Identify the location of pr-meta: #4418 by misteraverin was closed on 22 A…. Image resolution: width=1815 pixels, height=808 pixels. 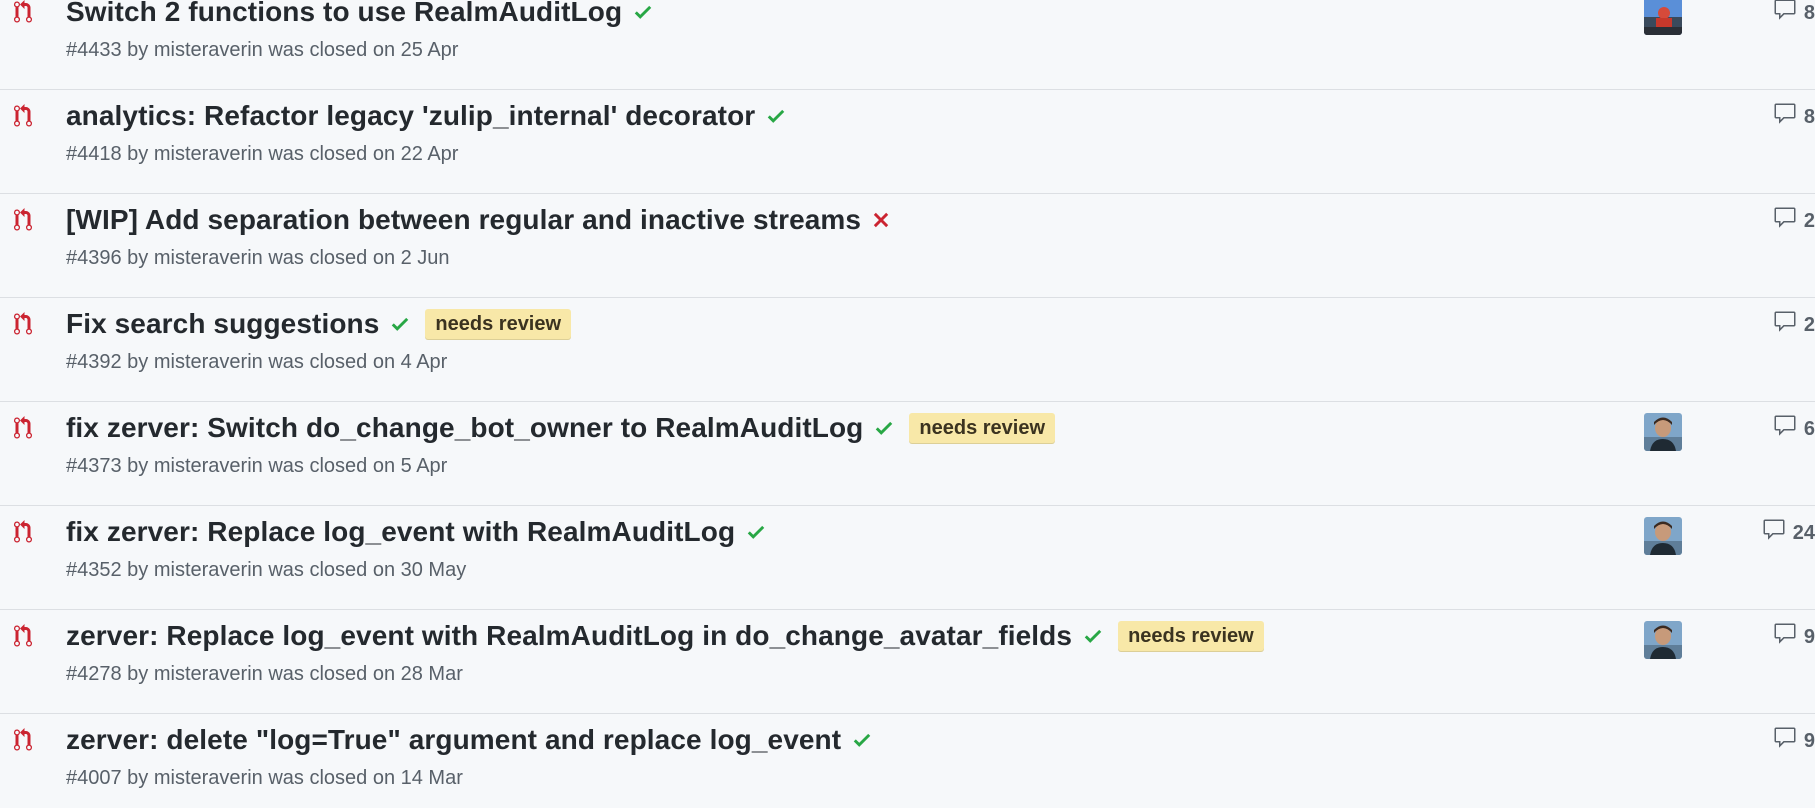
(262, 154).